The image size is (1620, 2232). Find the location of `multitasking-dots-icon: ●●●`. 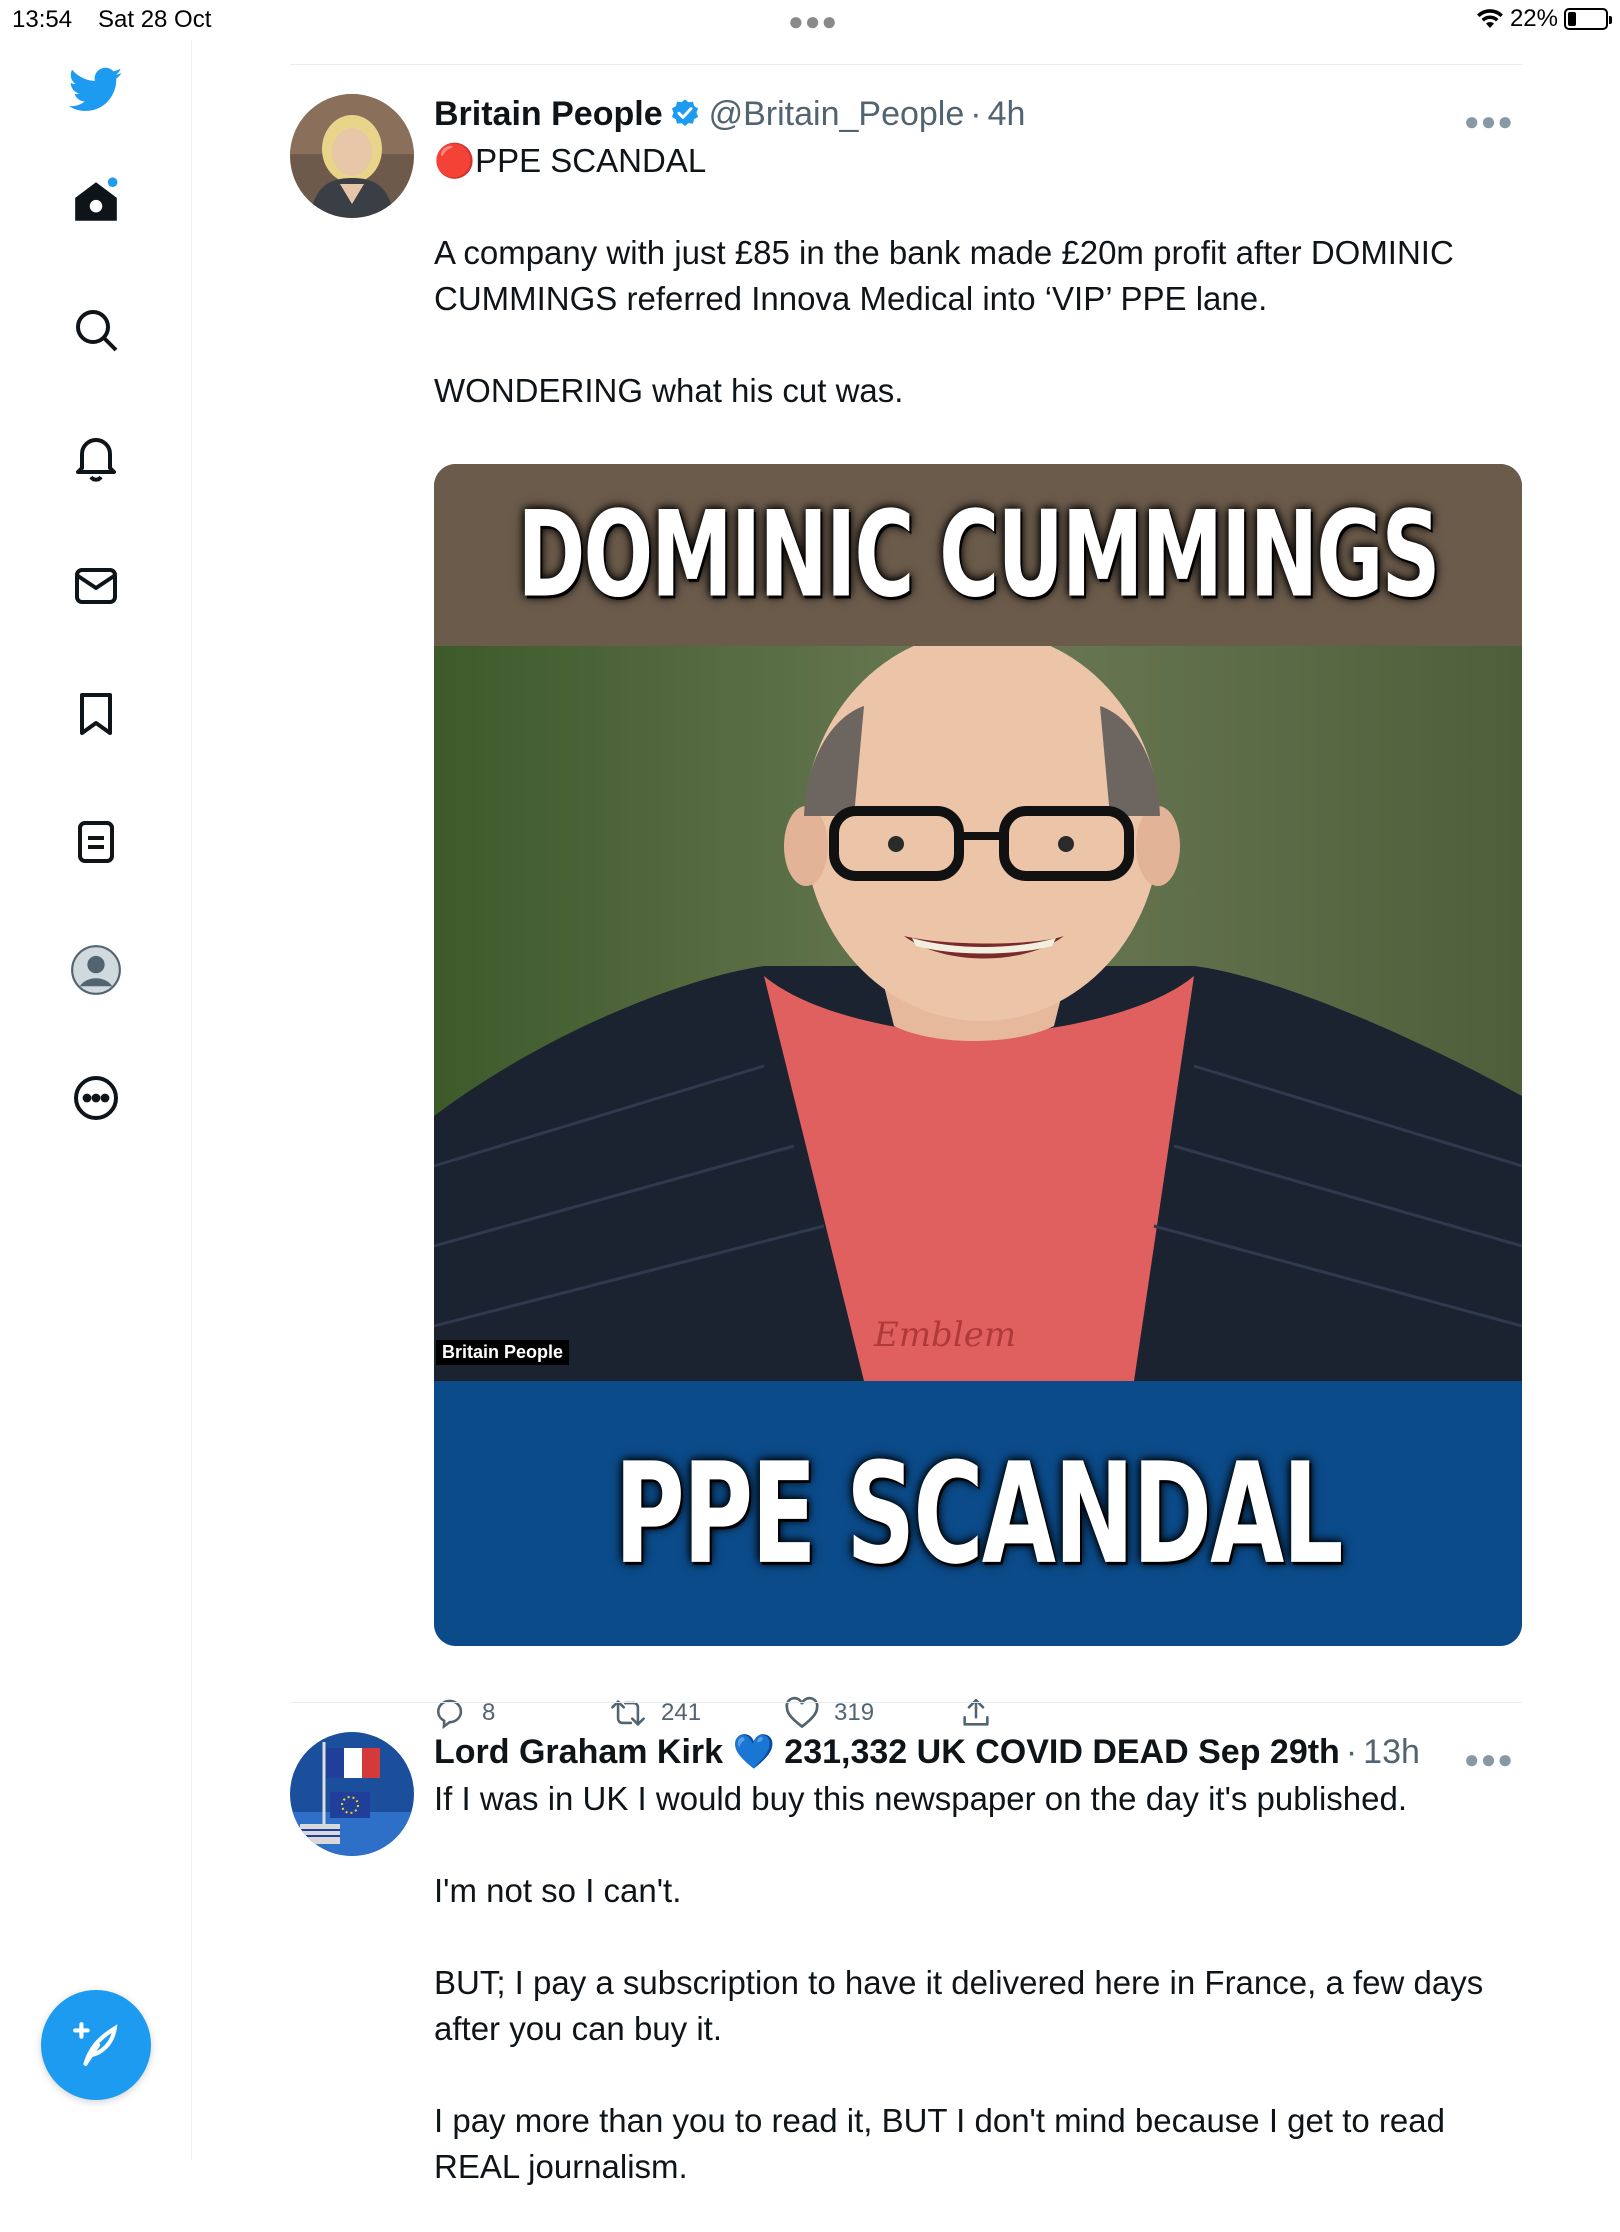

multitasking-dots-icon: ●●● is located at coordinates (813, 21).